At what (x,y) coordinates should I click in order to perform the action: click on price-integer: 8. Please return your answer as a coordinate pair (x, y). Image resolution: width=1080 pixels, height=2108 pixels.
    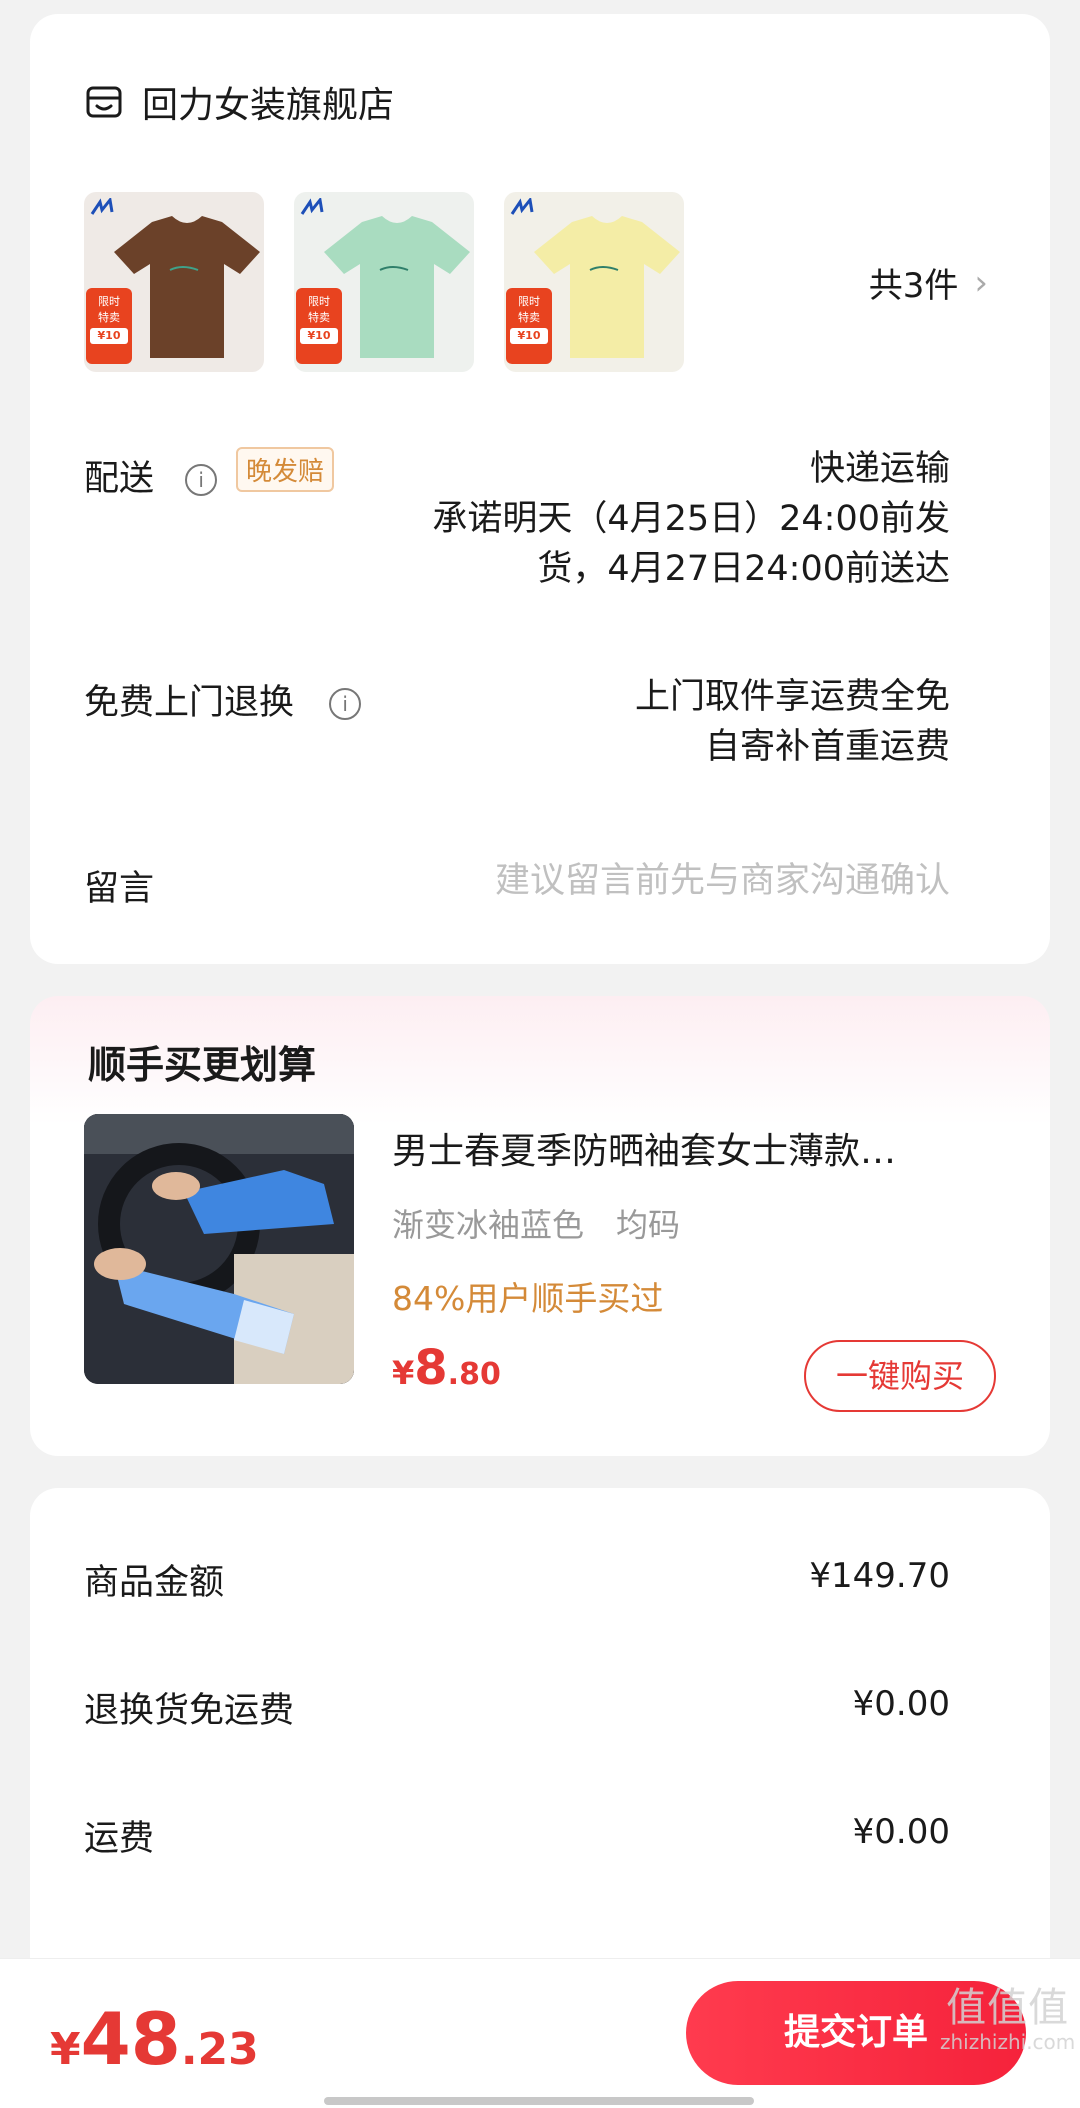
    Looking at the image, I should click on (431, 1368).